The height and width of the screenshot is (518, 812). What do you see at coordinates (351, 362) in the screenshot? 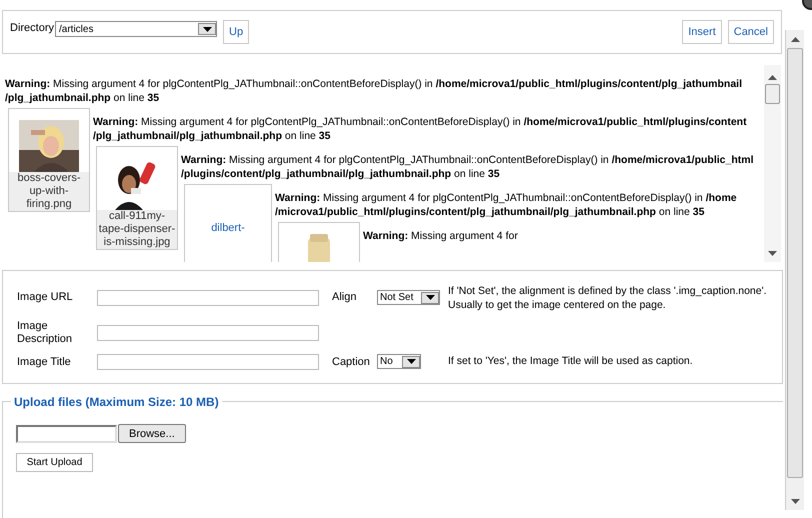
I see `caption-label: Caption` at bounding box center [351, 362].